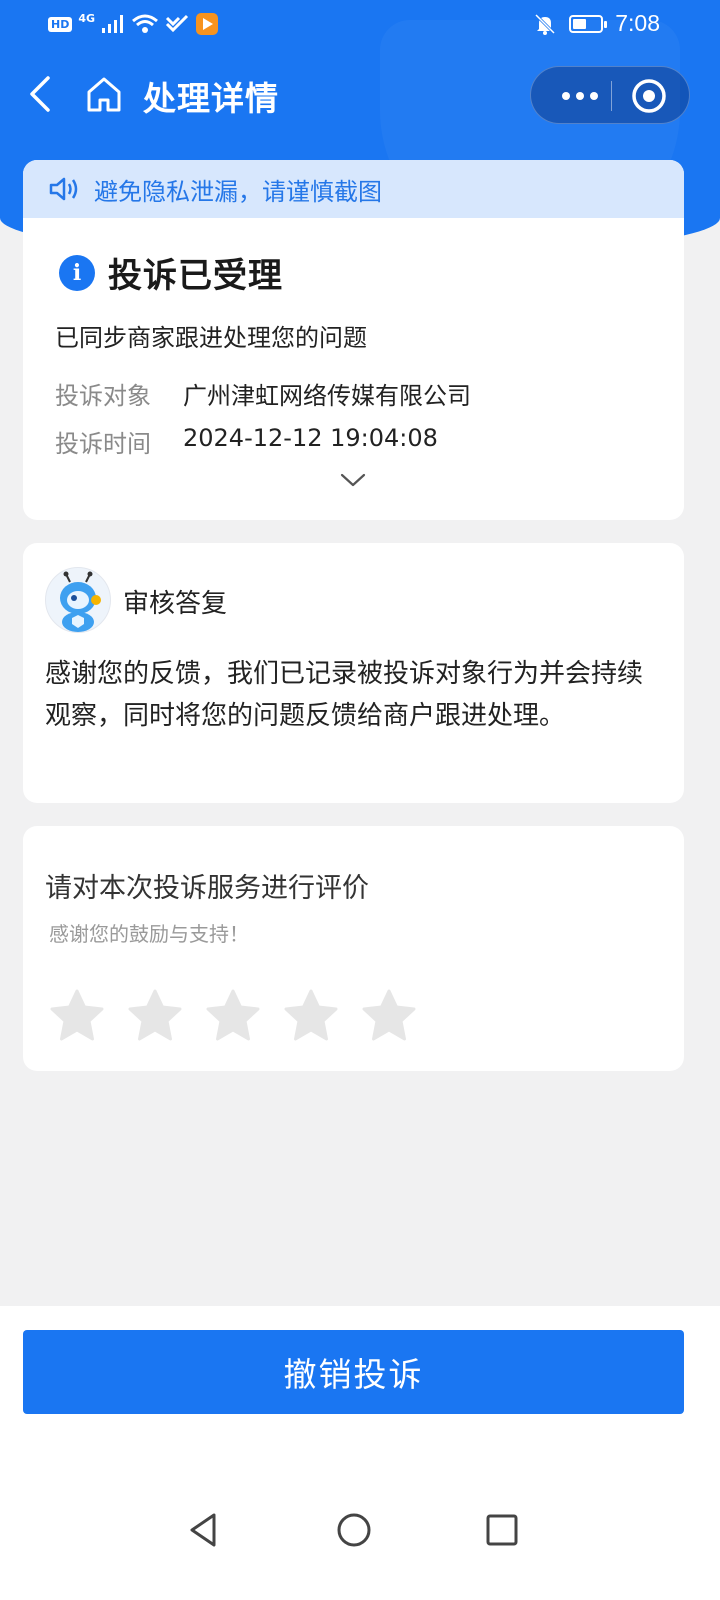  What do you see at coordinates (175, 604) in the screenshot?
I see `reply-title: 审核答复` at bounding box center [175, 604].